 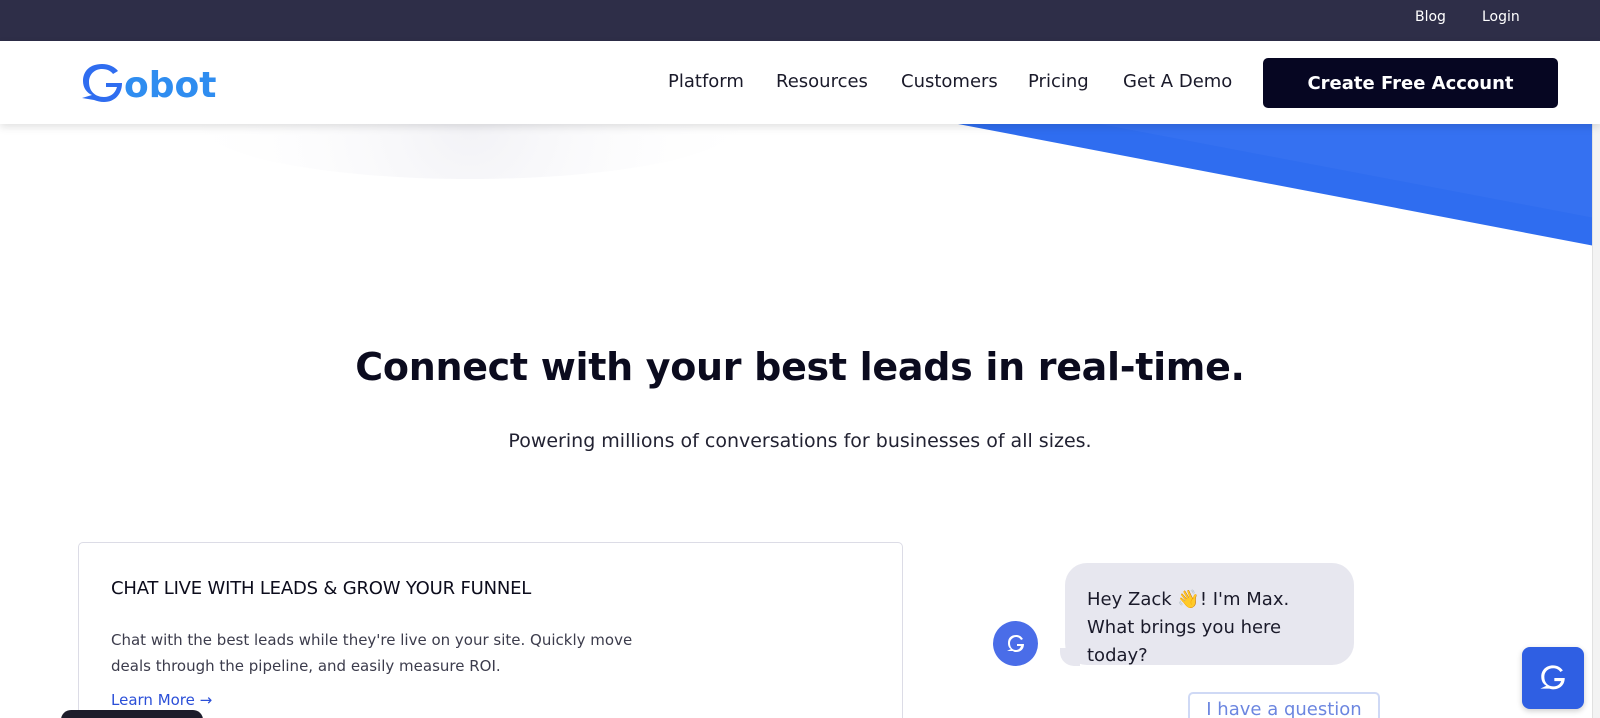 I want to click on gobot-logo-icon: obot, so click(x=149, y=85).